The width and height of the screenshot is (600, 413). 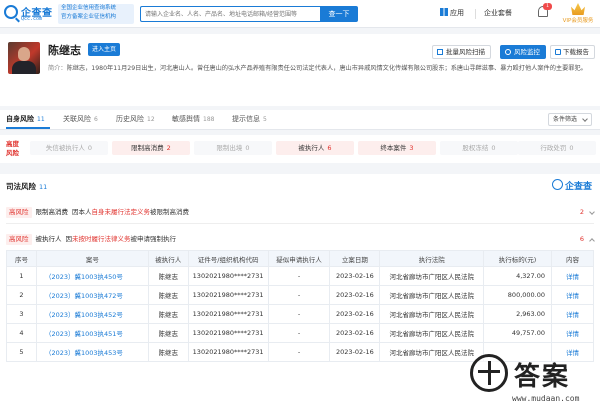 I want to click on chip-dishonest-executed: 失信被执行人 0, so click(x=69, y=148).